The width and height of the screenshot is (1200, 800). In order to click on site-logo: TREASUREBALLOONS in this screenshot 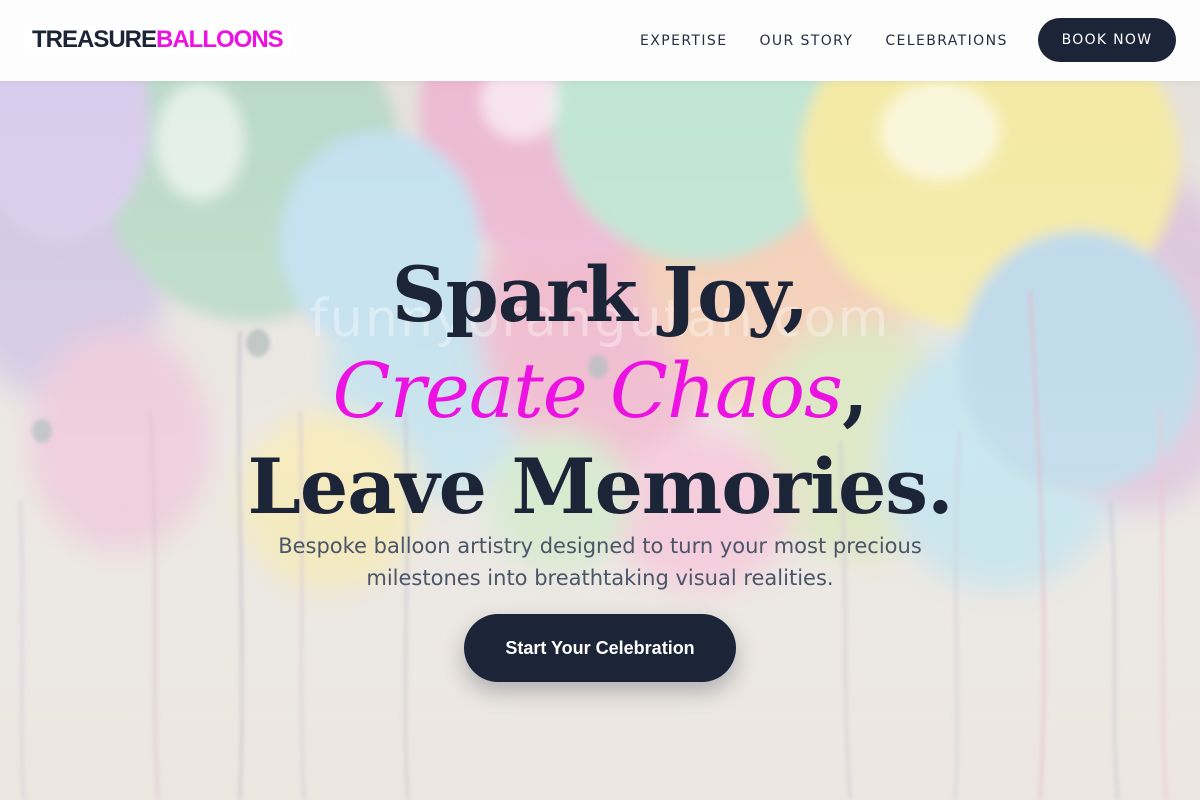, I will do `click(157, 40)`.